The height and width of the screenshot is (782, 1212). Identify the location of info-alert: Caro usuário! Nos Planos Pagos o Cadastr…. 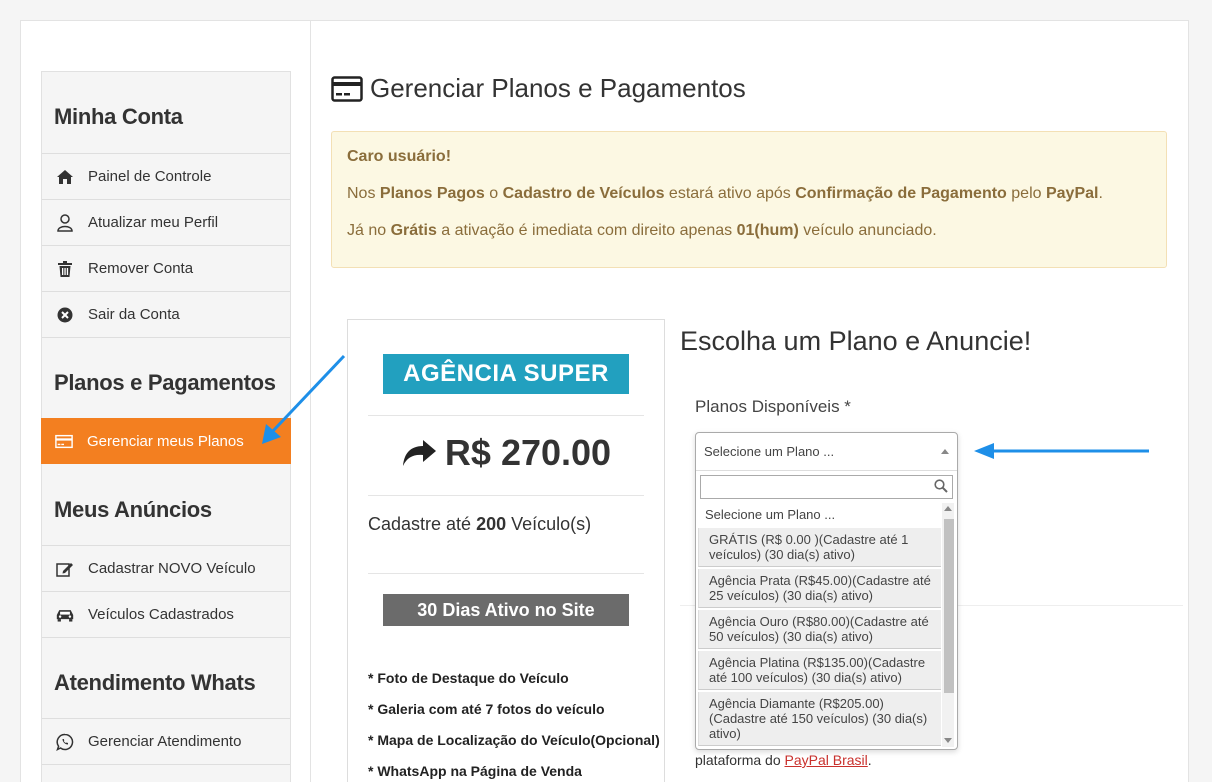
(749, 199).